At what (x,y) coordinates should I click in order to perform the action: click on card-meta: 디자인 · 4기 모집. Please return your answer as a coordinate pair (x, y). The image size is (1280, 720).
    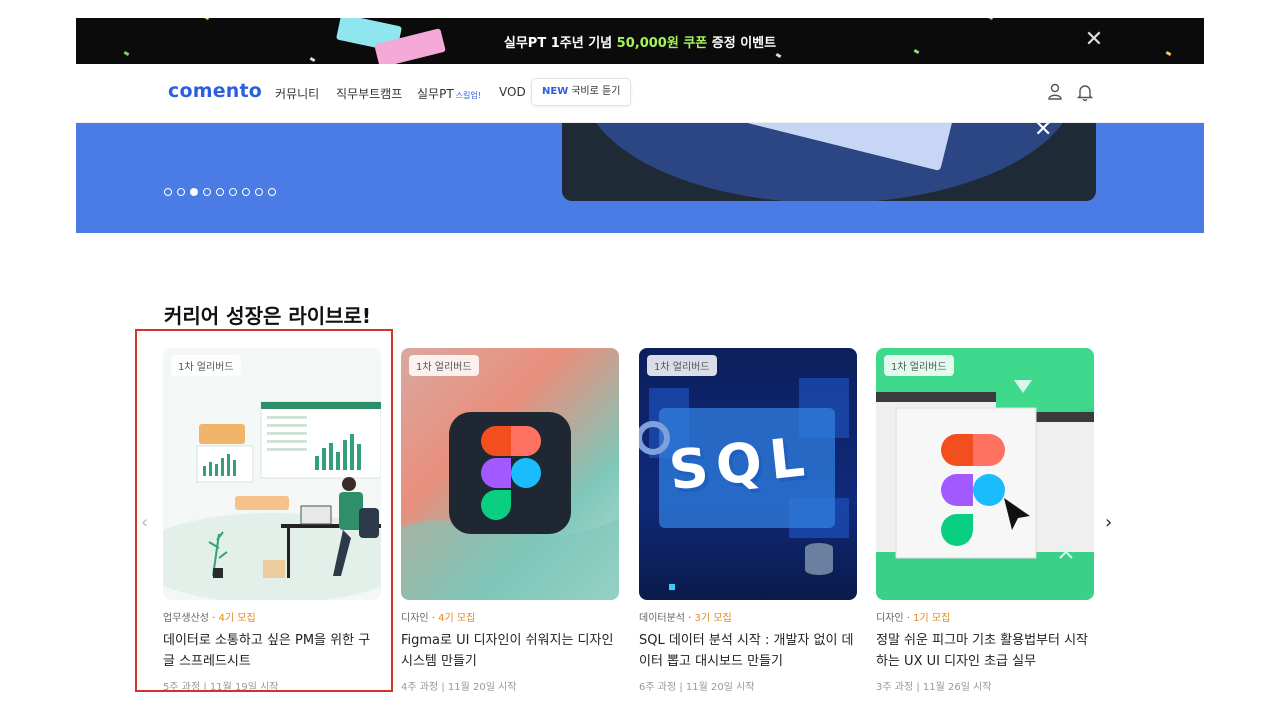
    Looking at the image, I should click on (438, 618).